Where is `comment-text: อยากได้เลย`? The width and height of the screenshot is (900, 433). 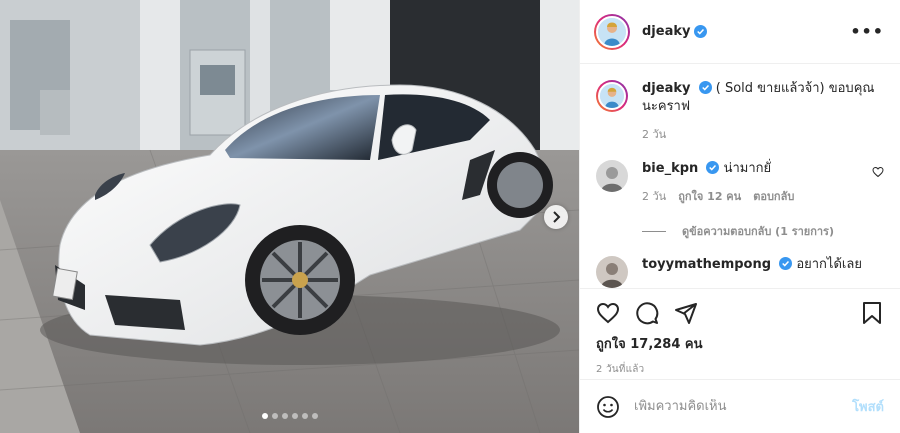
comment-text: อยากได้เลย is located at coordinates (829, 264).